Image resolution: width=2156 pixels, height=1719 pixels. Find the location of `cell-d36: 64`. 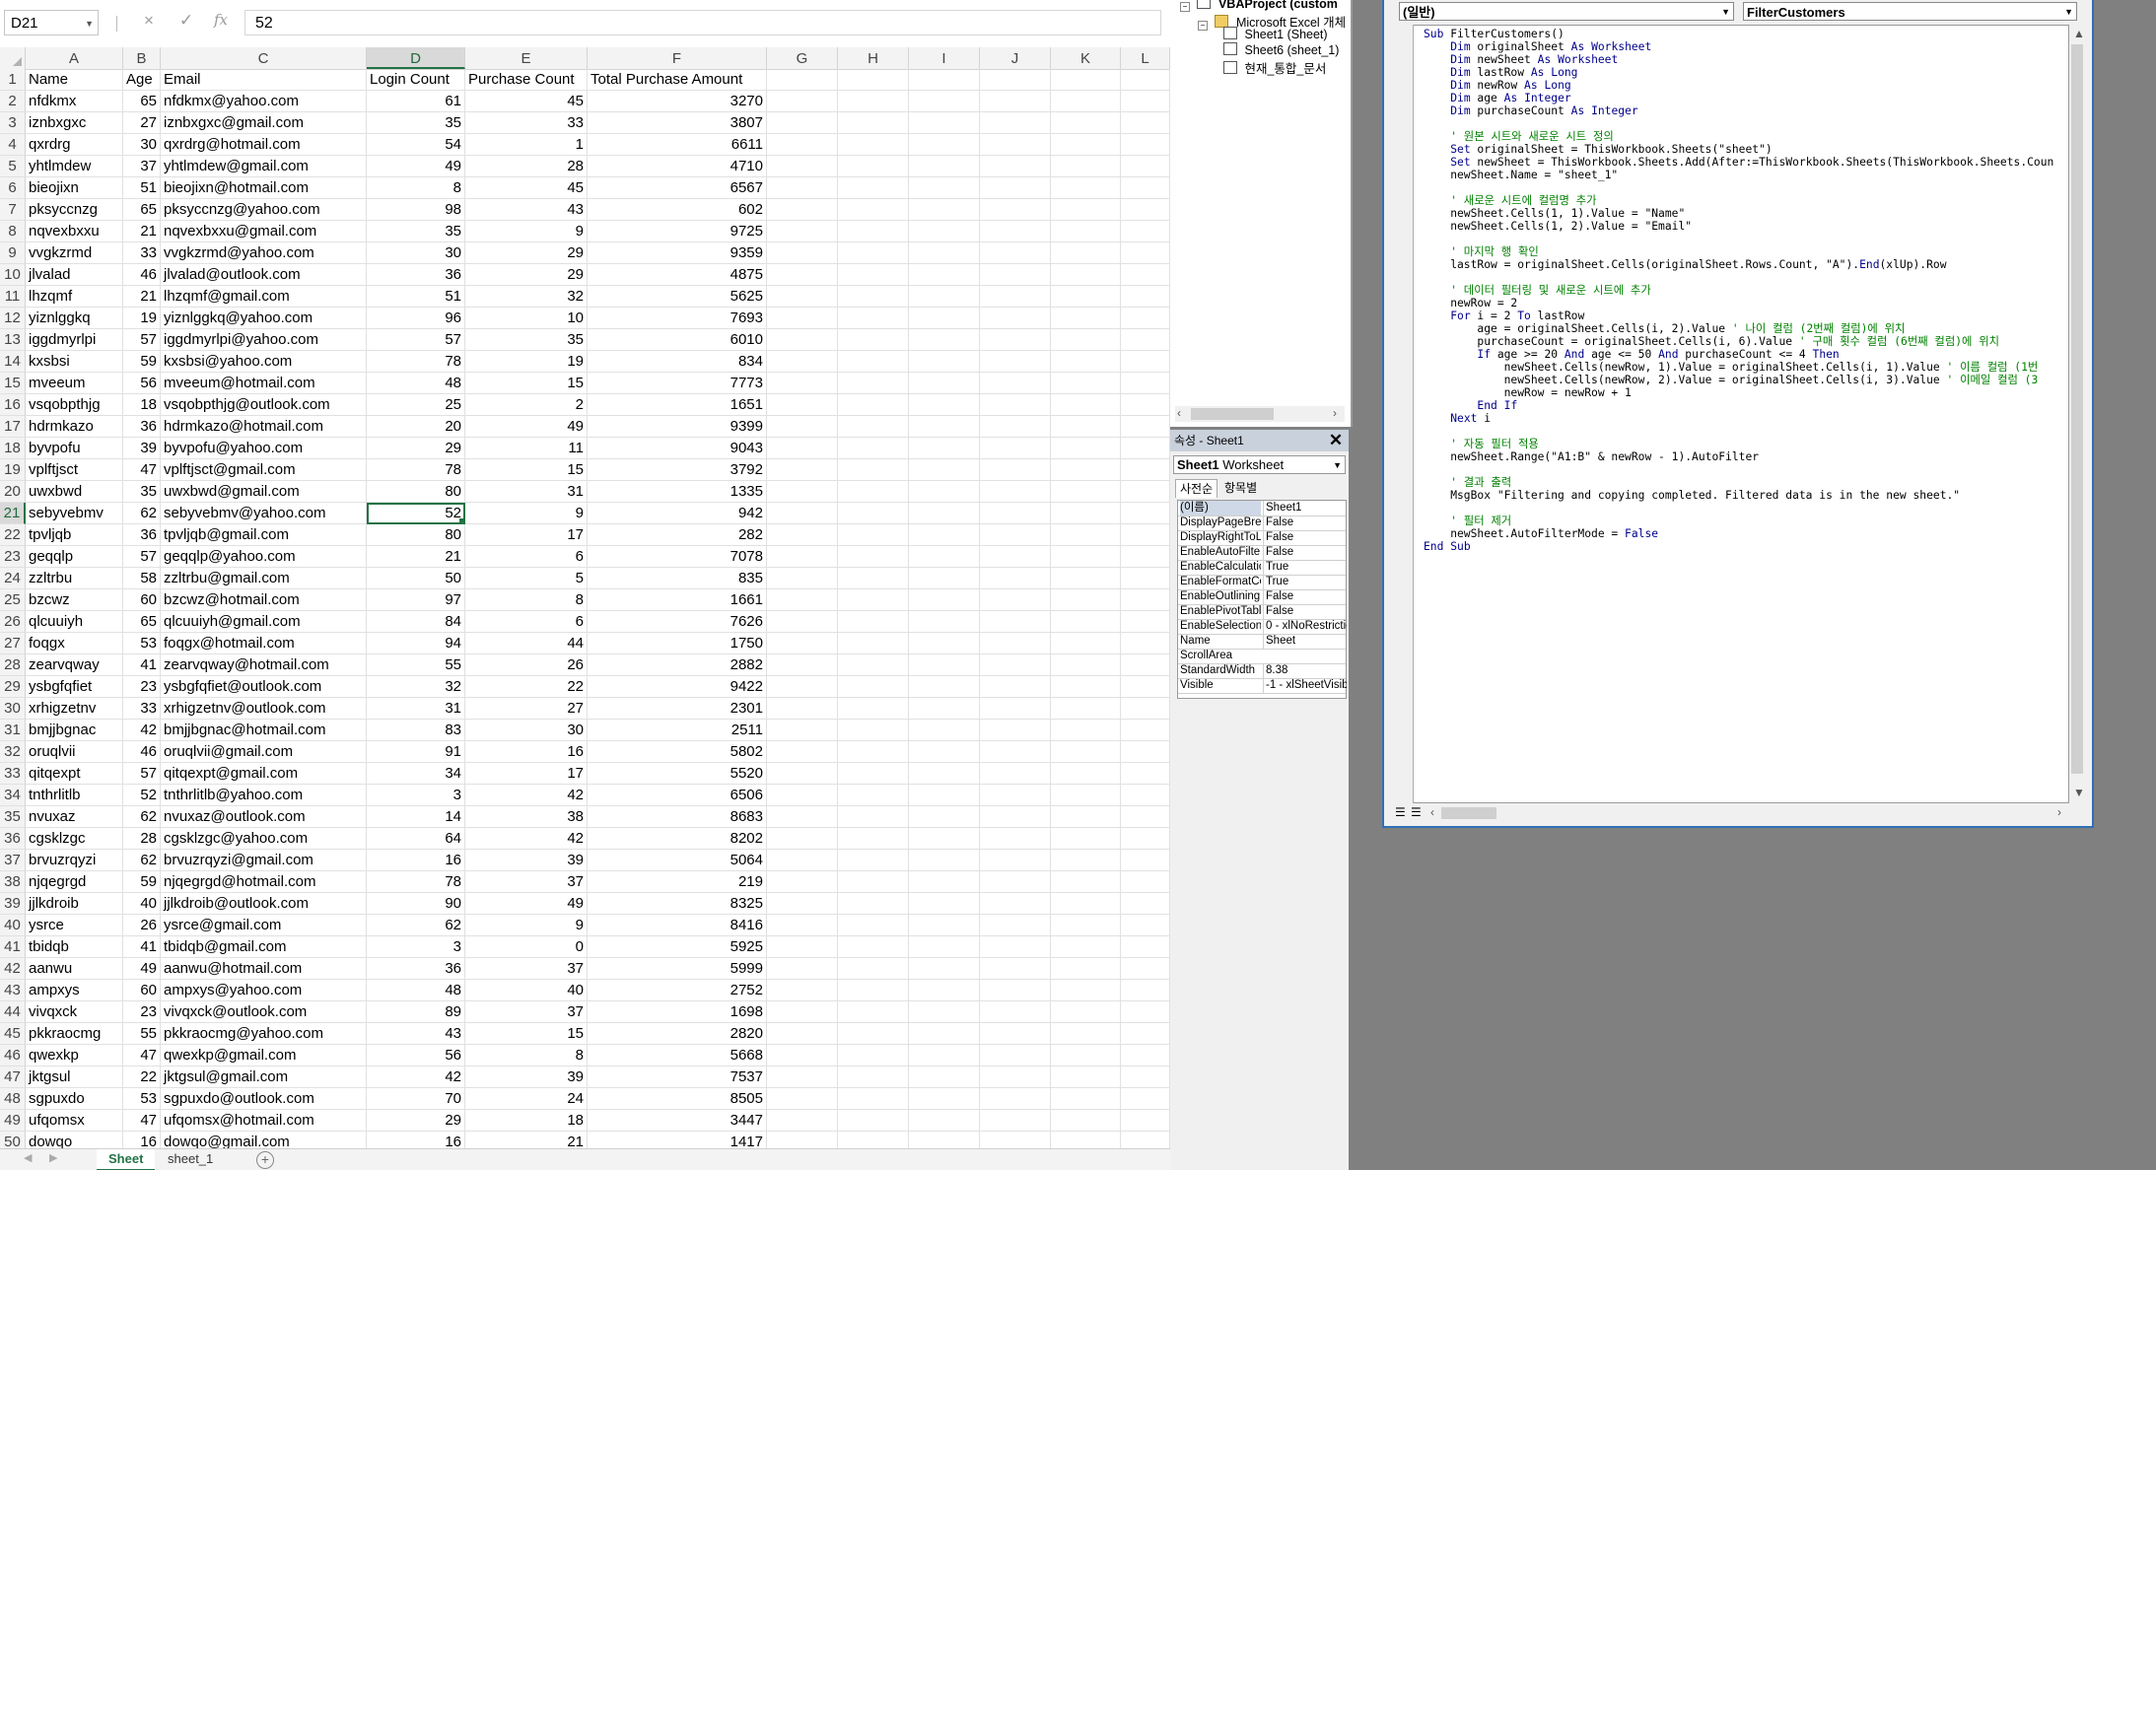

cell-d36: 64 is located at coordinates (416, 839).